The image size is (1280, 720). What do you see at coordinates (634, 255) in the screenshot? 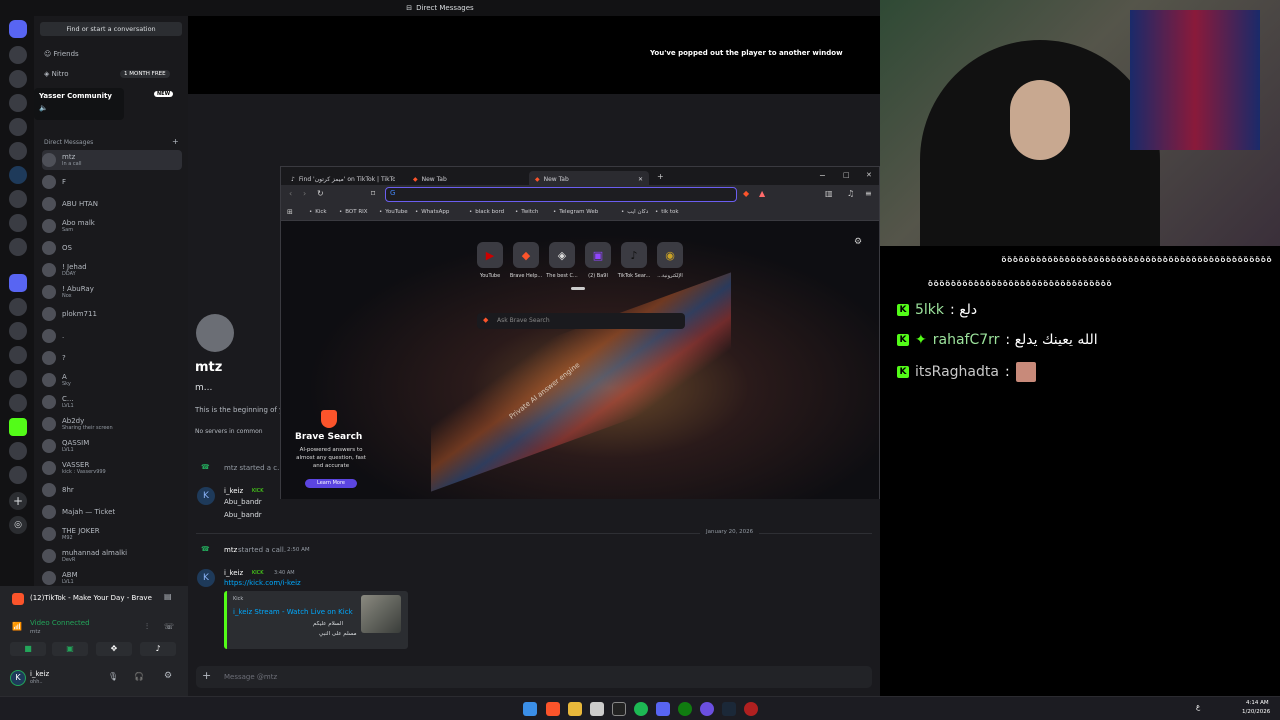
I see `top-site-tile: ♪` at bounding box center [634, 255].